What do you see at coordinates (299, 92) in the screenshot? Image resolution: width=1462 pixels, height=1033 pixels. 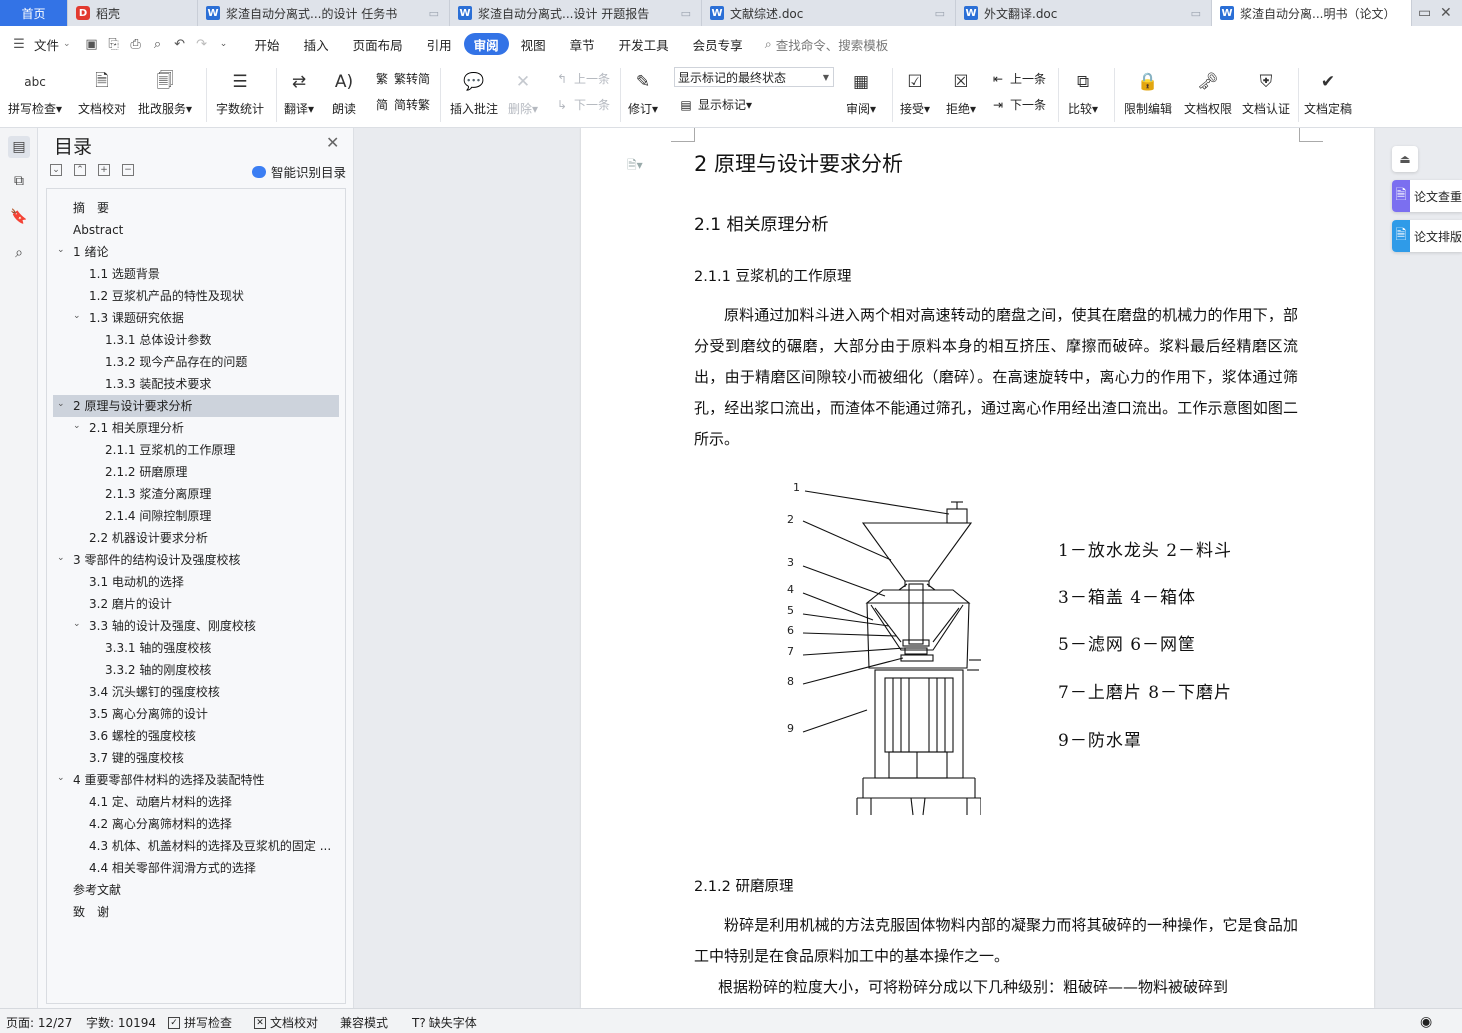 I see `translate-button: ⇄ 翻译▾` at bounding box center [299, 92].